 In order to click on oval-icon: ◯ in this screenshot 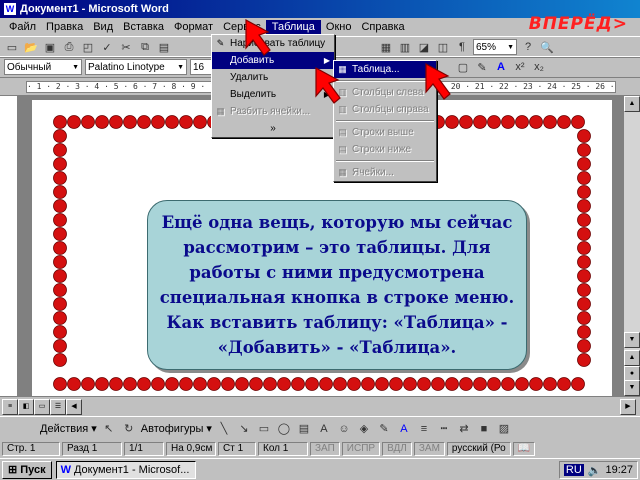, I will do `click(284, 429)`.